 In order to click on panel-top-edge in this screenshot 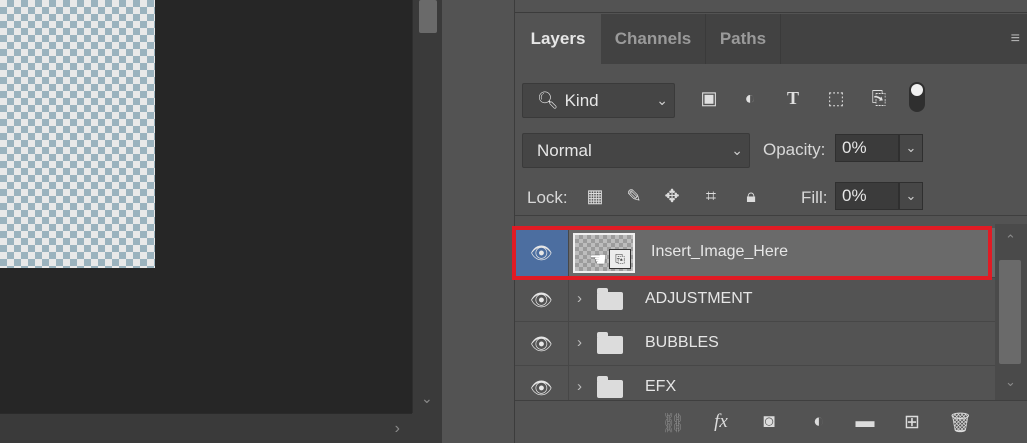, I will do `click(771, 6)`.